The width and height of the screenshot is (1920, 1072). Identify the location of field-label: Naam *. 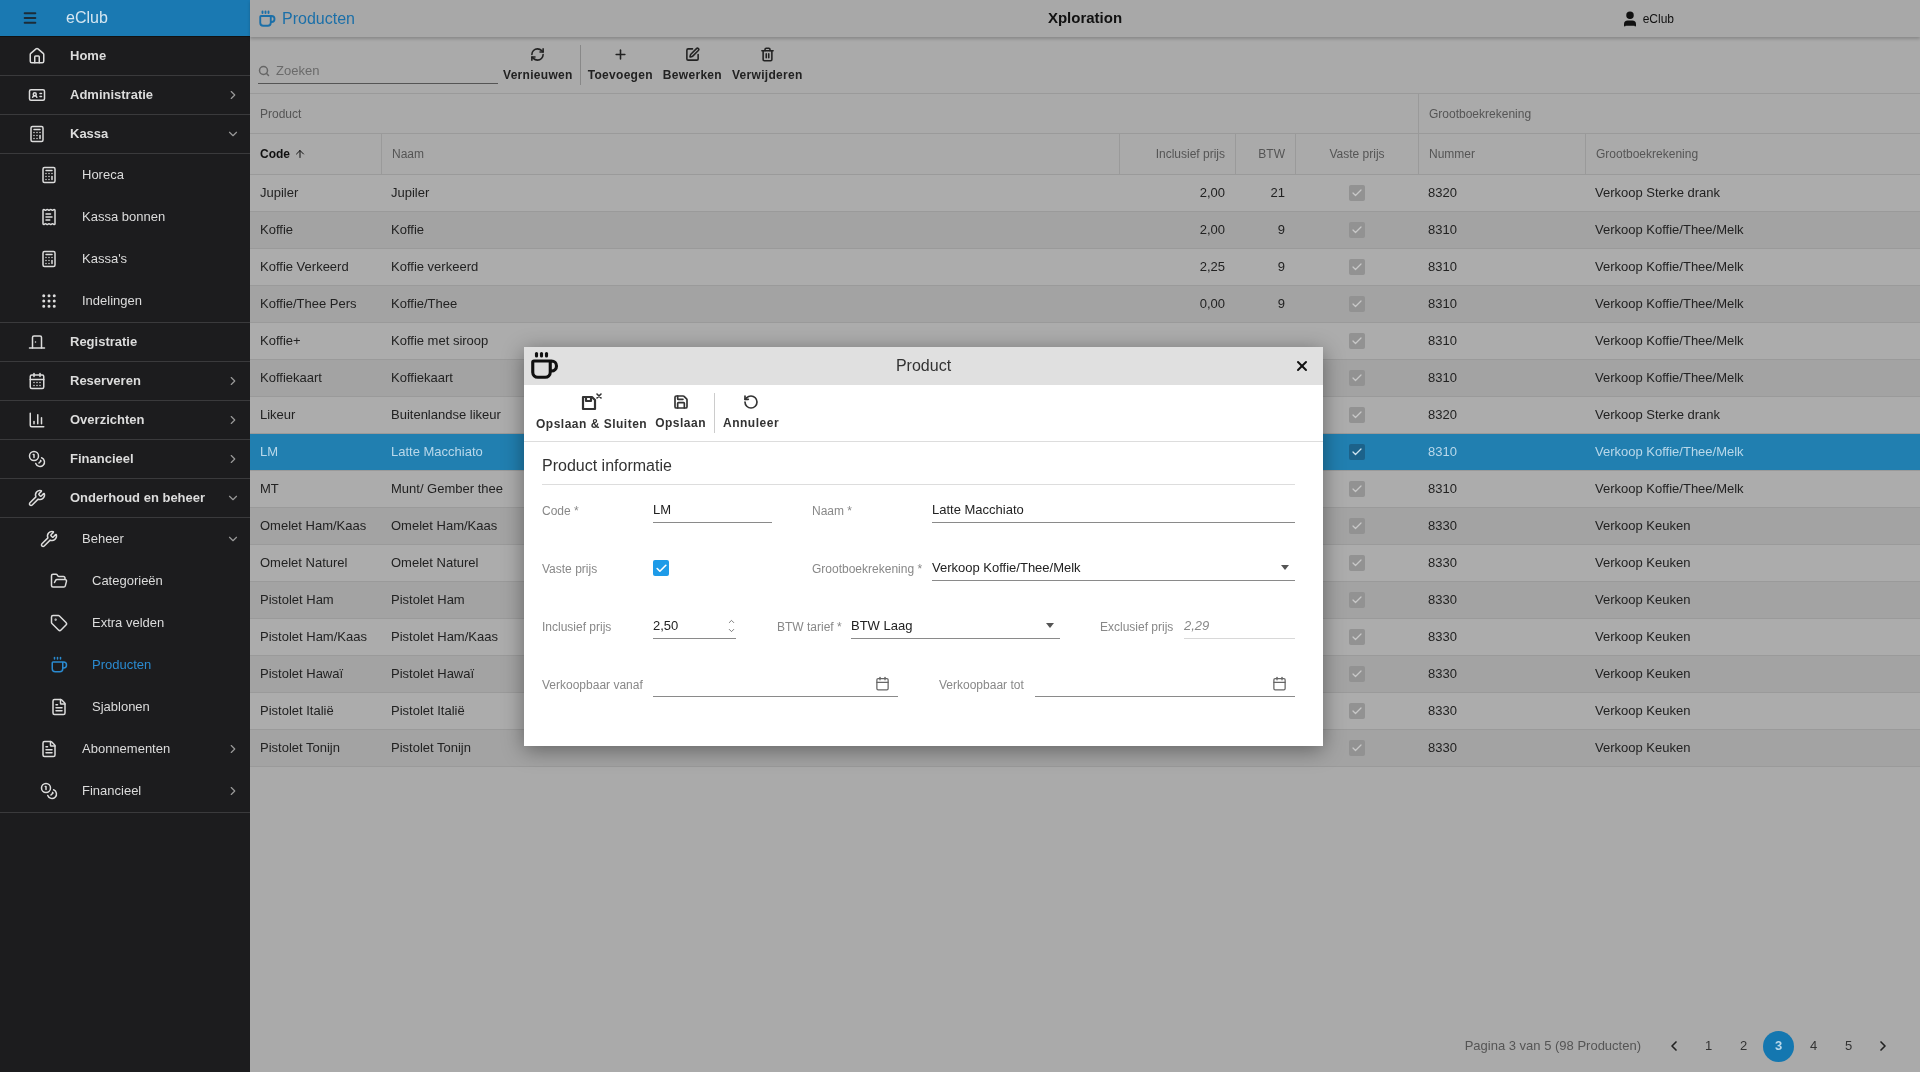
(832, 511).